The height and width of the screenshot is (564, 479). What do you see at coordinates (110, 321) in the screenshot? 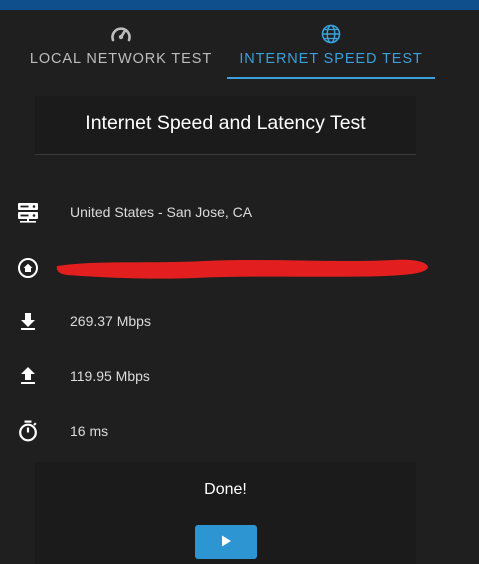
I see `download-speed: 269.37 Mbps` at bounding box center [110, 321].